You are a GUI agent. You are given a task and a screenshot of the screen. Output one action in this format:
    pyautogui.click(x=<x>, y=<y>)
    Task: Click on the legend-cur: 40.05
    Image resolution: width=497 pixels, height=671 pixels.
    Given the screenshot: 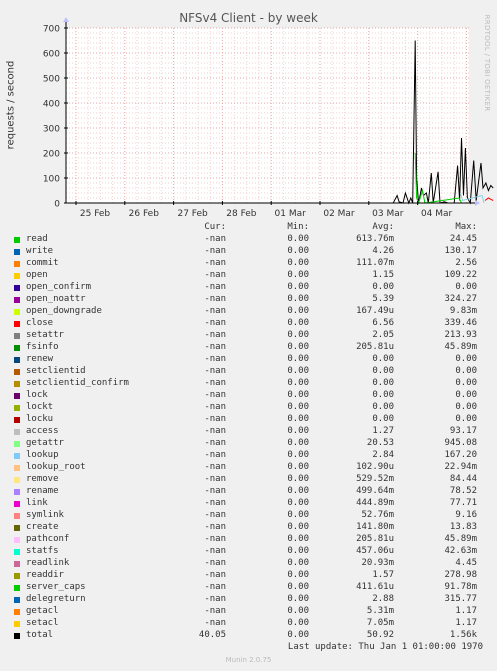 What is the action you would take?
    pyautogui.click(x=212, y=635)
    